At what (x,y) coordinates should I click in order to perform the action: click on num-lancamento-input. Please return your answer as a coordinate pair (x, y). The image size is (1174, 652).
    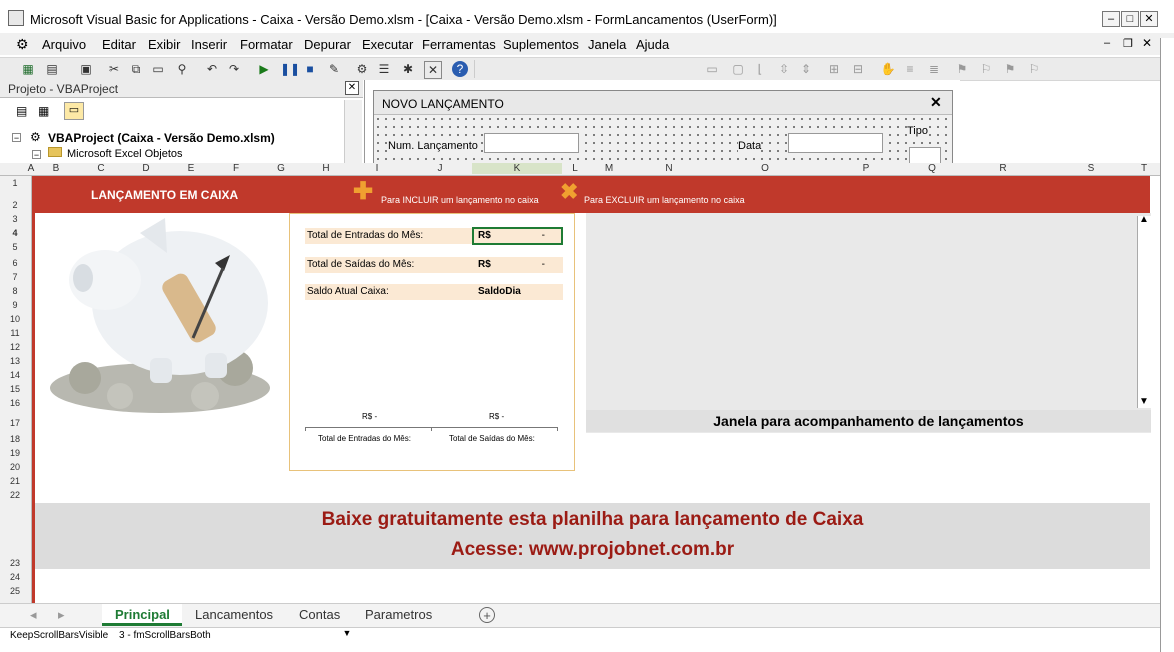
    Looking at the image, I should click on (531, 143).